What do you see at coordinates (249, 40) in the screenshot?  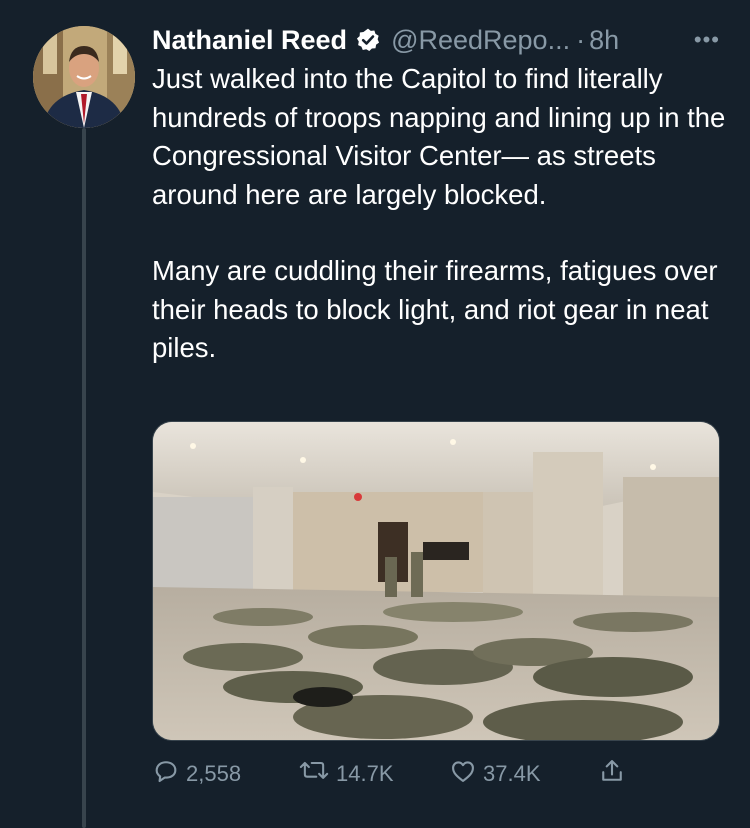 I see `author-name: Nathaniel Reed` at bounding box center [249, 40].